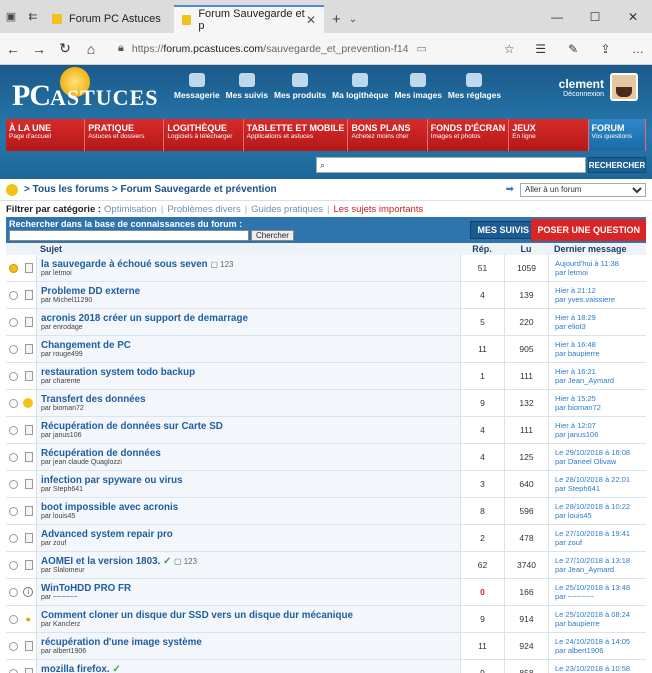 The image size is (652, 673). What do you see at coordinates (250, 543) in the screenshot?
I see `topic-author: par zouf` at bounding box center [250, 543].